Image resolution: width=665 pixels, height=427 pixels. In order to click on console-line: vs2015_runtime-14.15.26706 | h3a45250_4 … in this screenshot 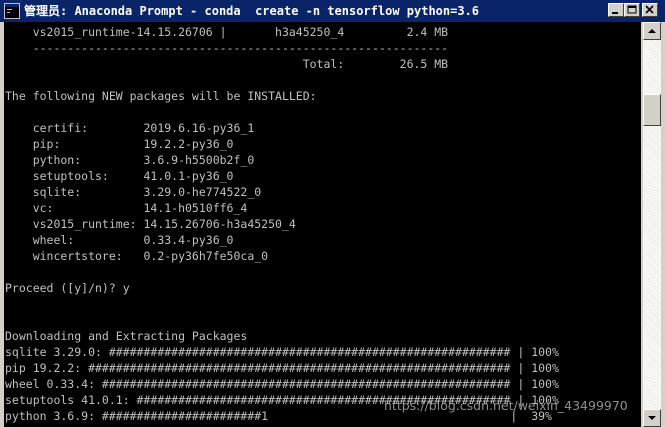, I will do `click(227, 32)`.